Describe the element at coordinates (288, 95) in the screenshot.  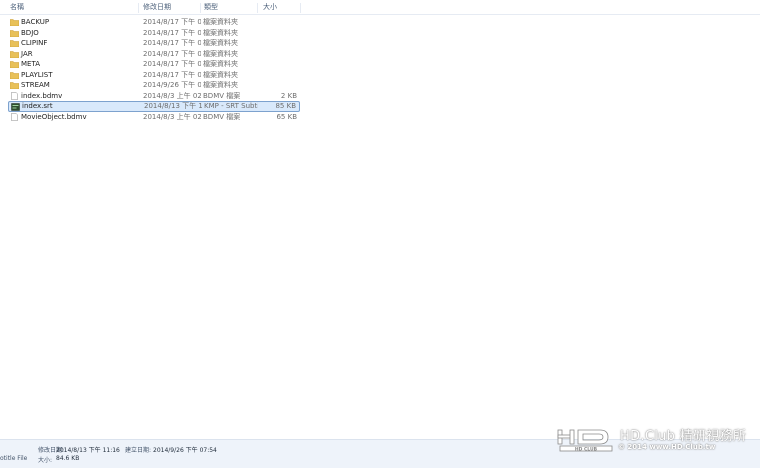
I see `file-size: 2 KB` at that location.